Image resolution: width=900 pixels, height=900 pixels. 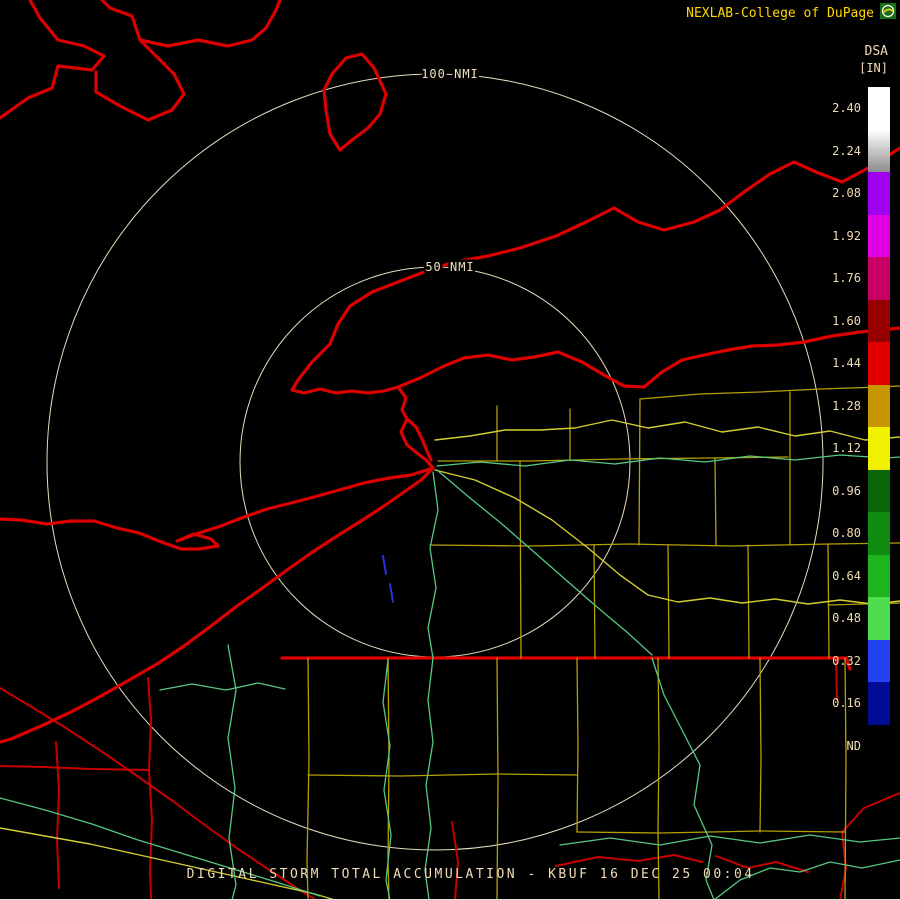 I want to click on legend-level: 0.16, so click(x=861, y=703).